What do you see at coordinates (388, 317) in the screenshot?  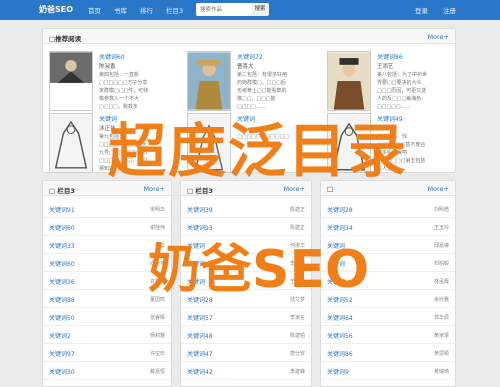 I see `list-item: 关键词64 郭华辰` at bounding box center [388, 317].